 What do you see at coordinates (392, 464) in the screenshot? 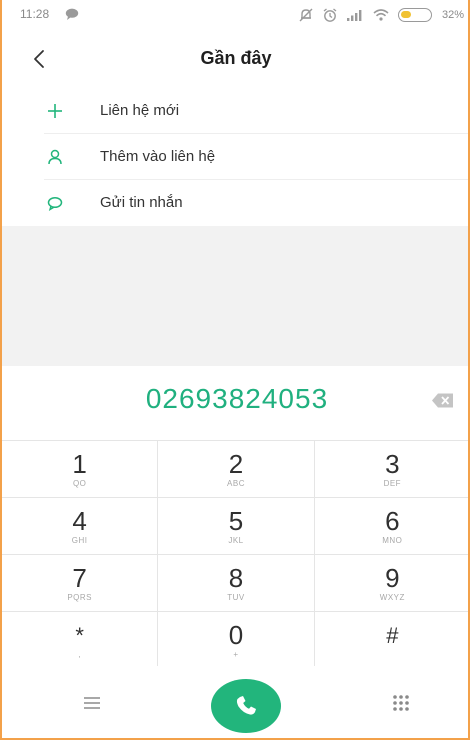
I see `key-digit: 3` at bounding box center [392, 464].